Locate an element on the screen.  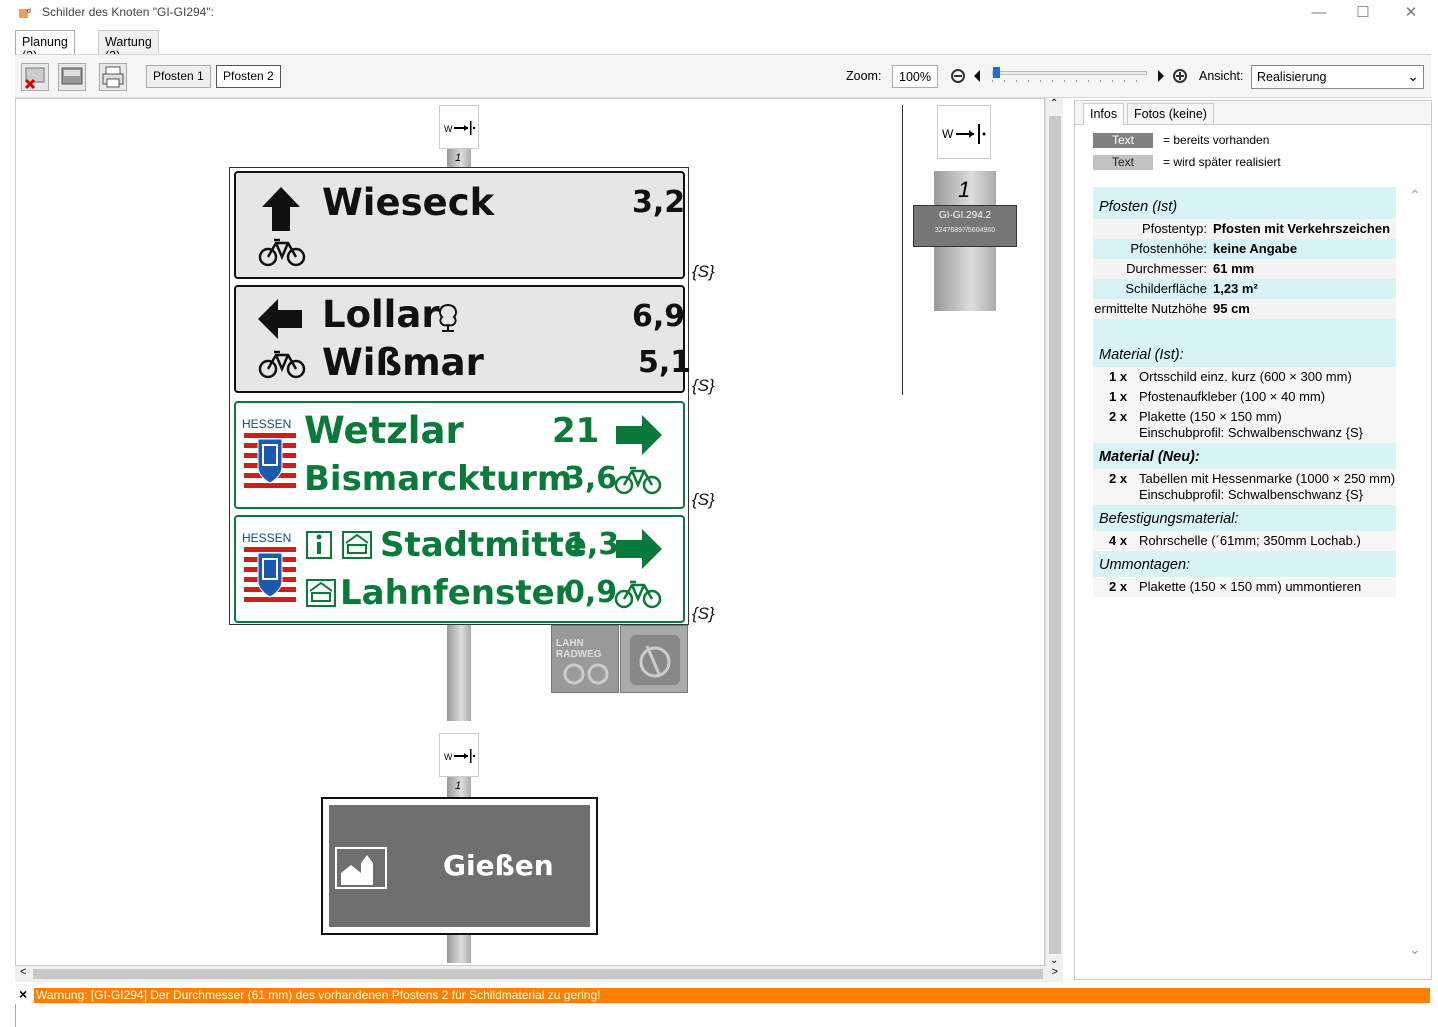
tab-planung: Planung (2) is located at coordinates (45, 46).